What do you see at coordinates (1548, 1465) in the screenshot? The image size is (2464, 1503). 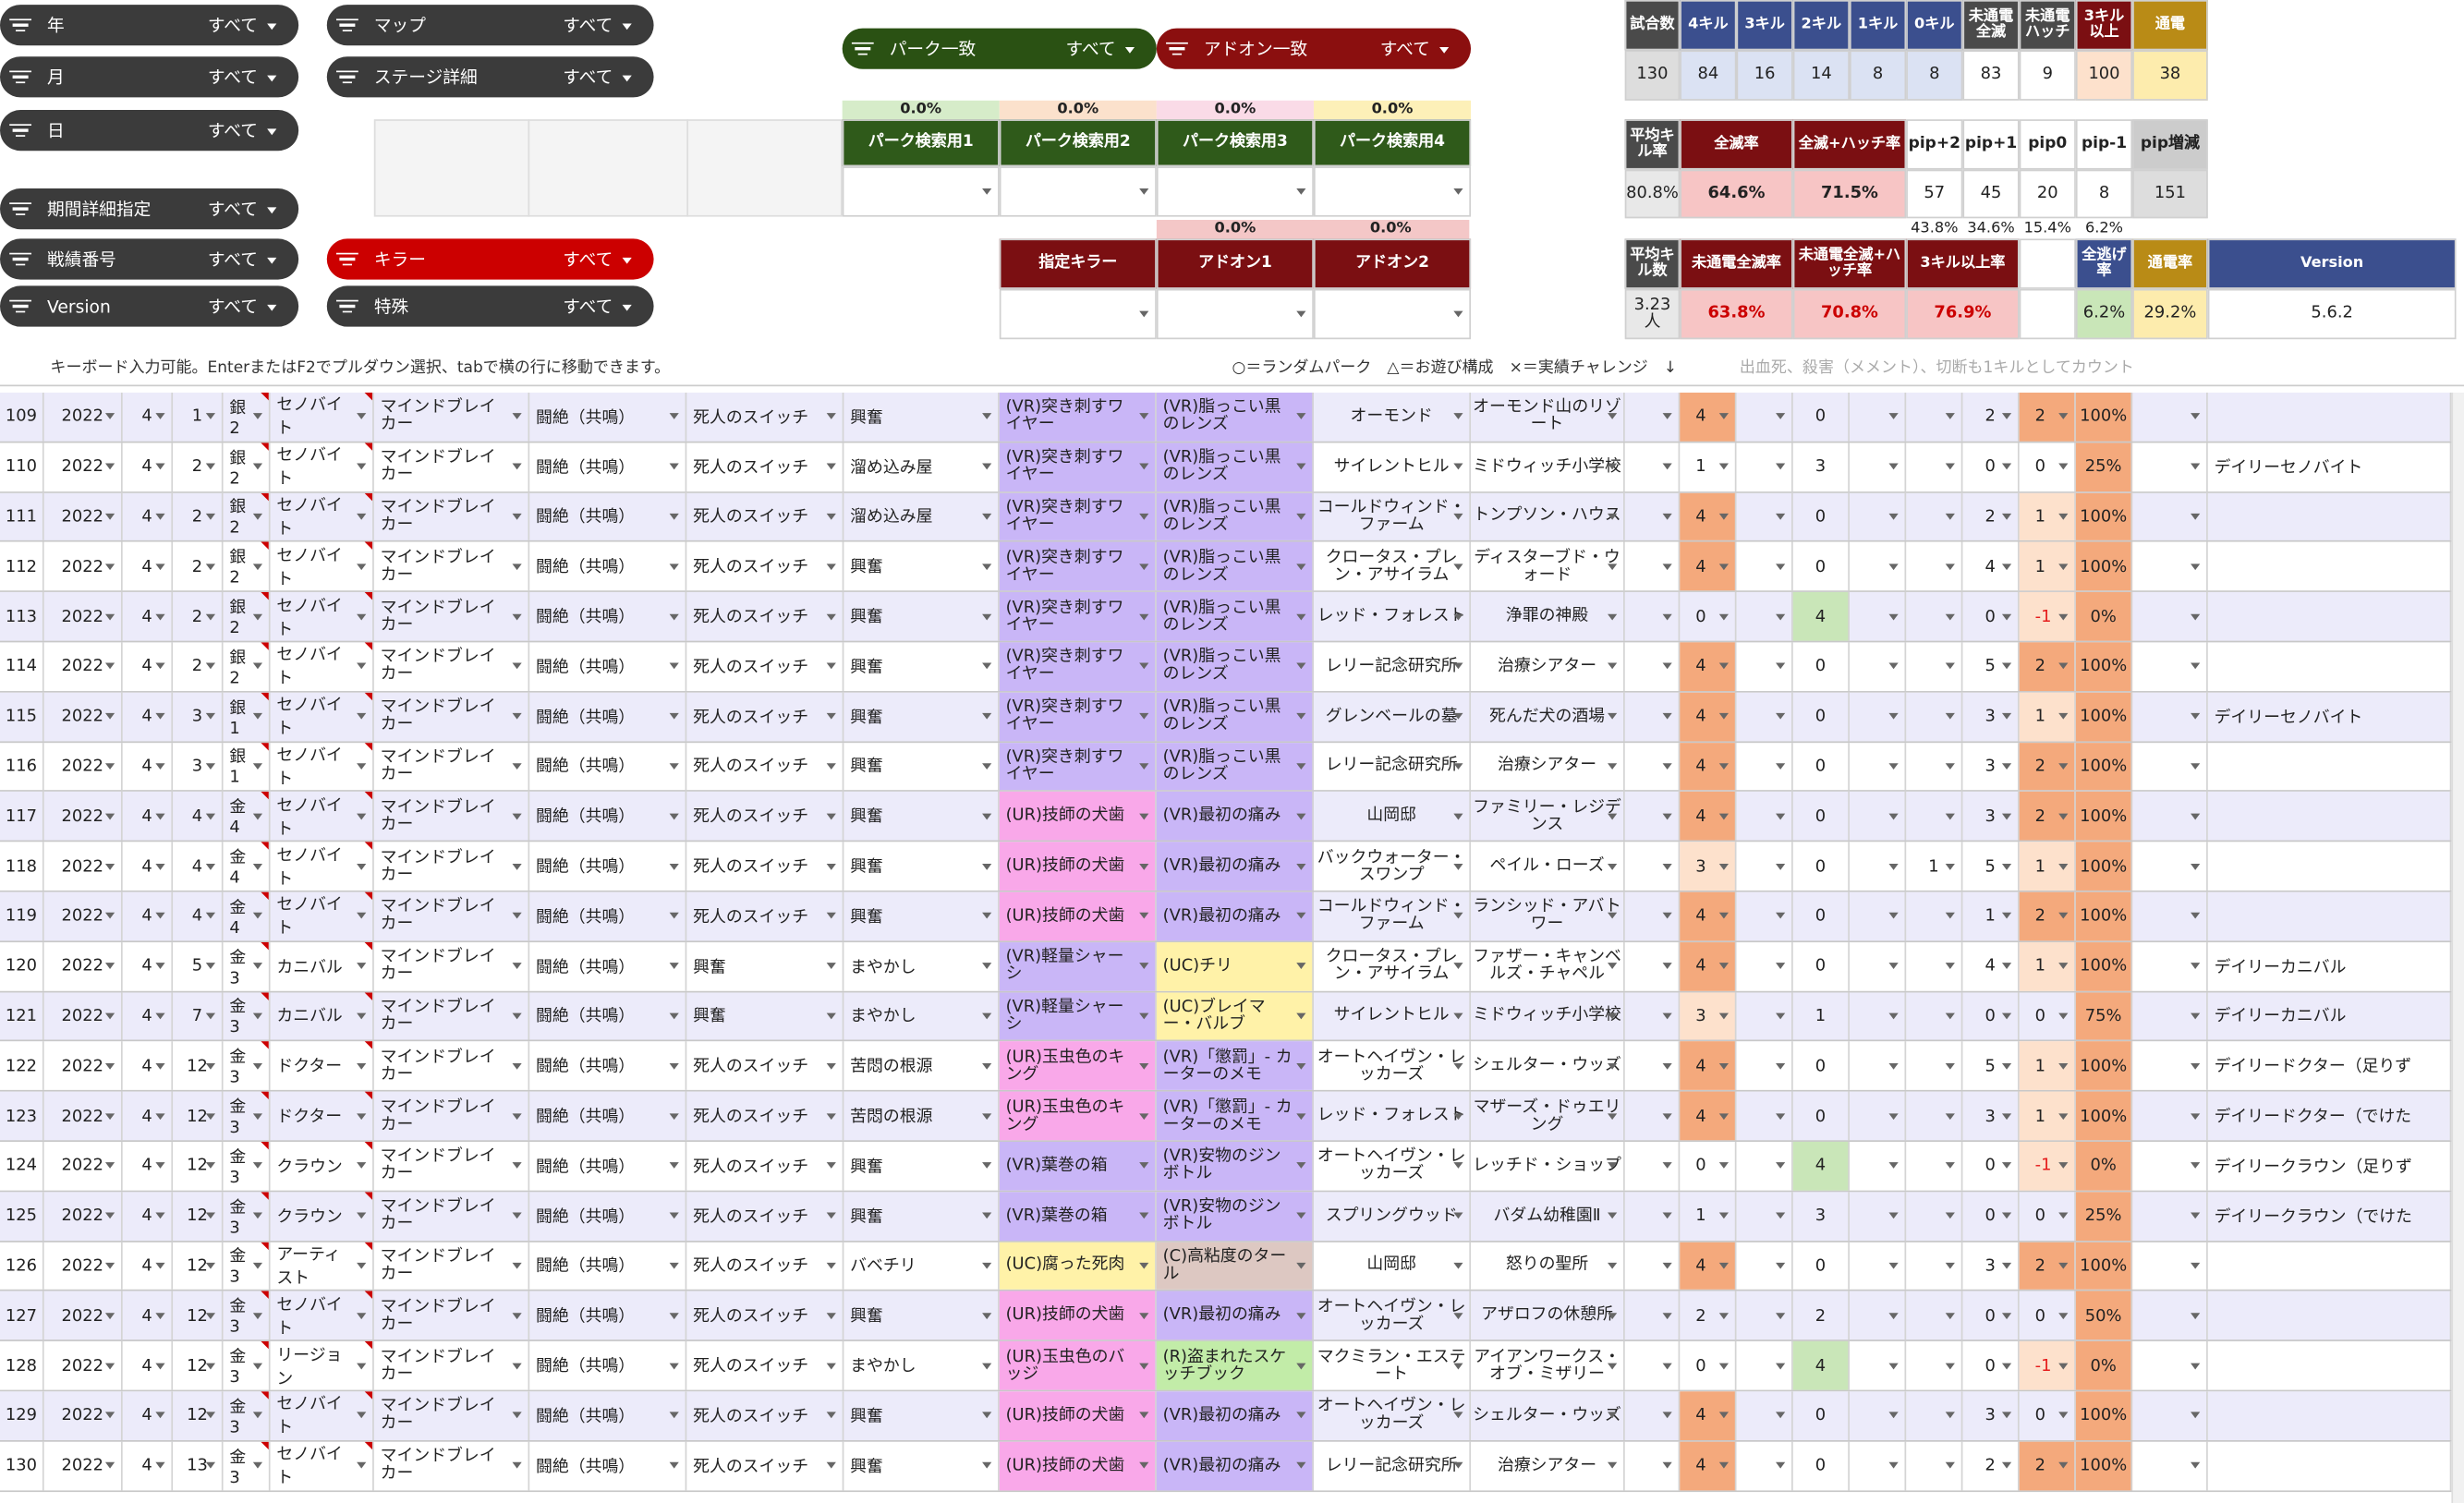 I see `cell-st: 治療シアター` at bounding box center [1548, 1465].